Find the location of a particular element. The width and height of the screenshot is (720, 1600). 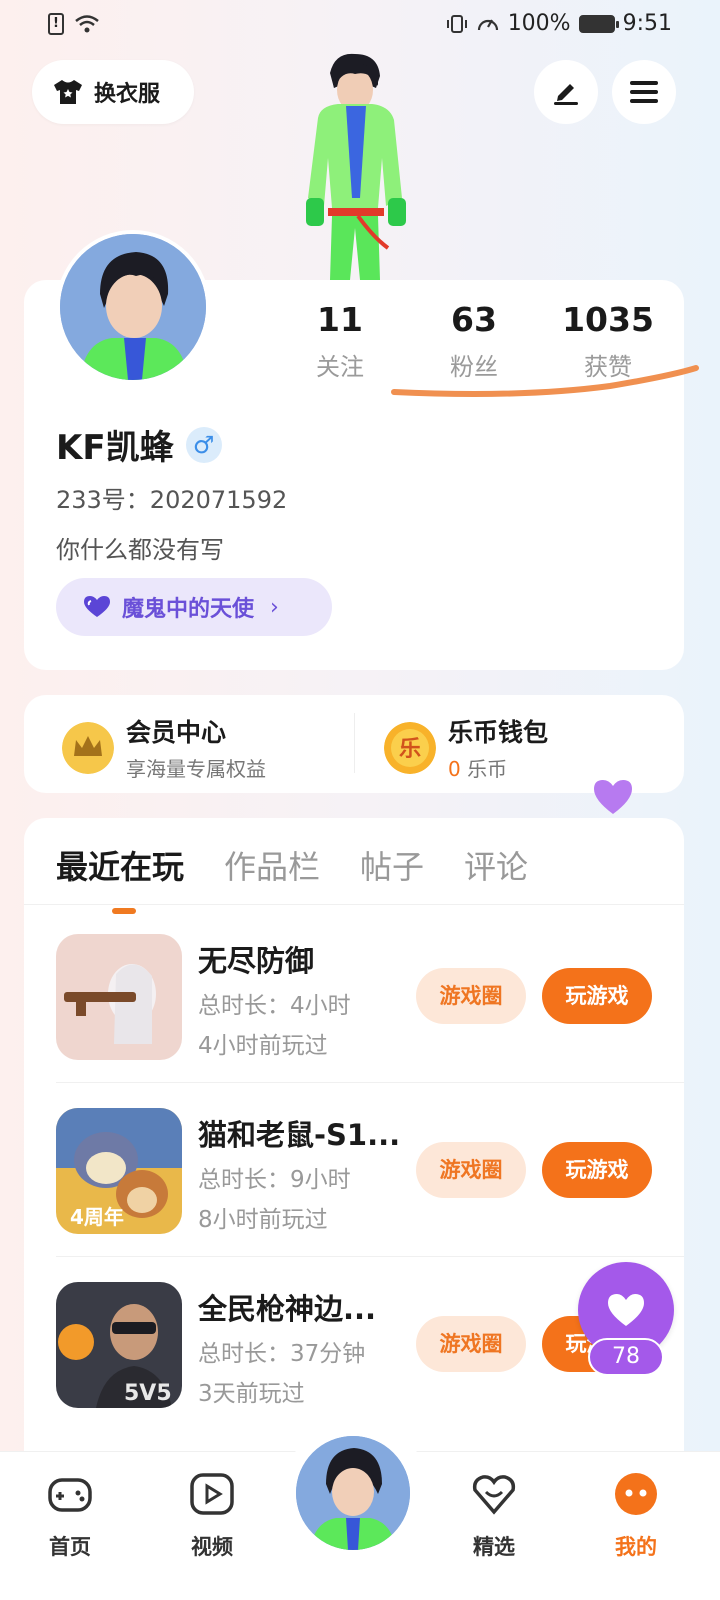

coin-icon-char: 乐 is located at coordinates (410, 749).